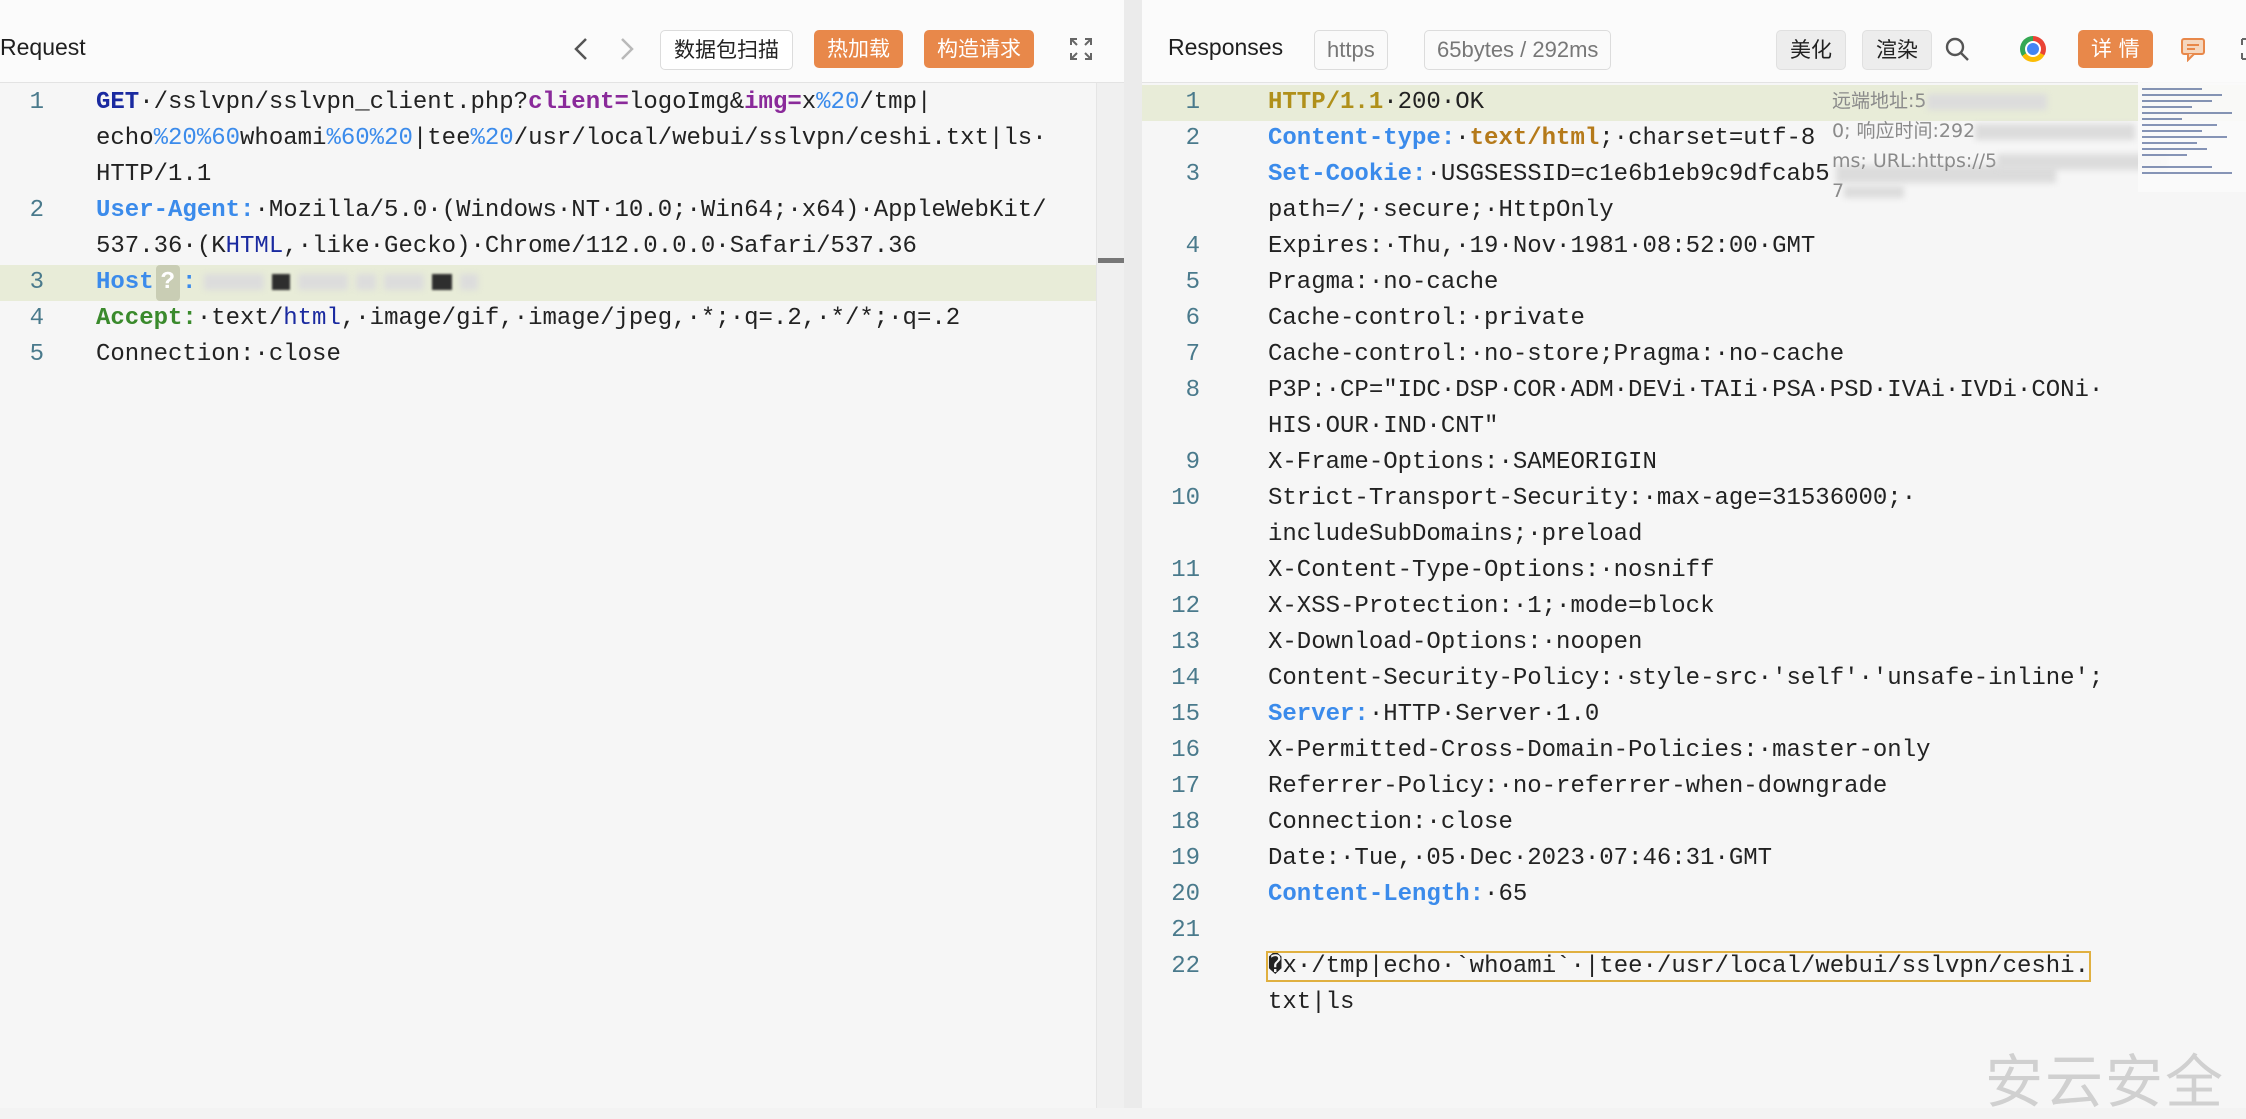  I want to click on code-line: path=/;·secure;·HttpOnly, so click(1694, 211).